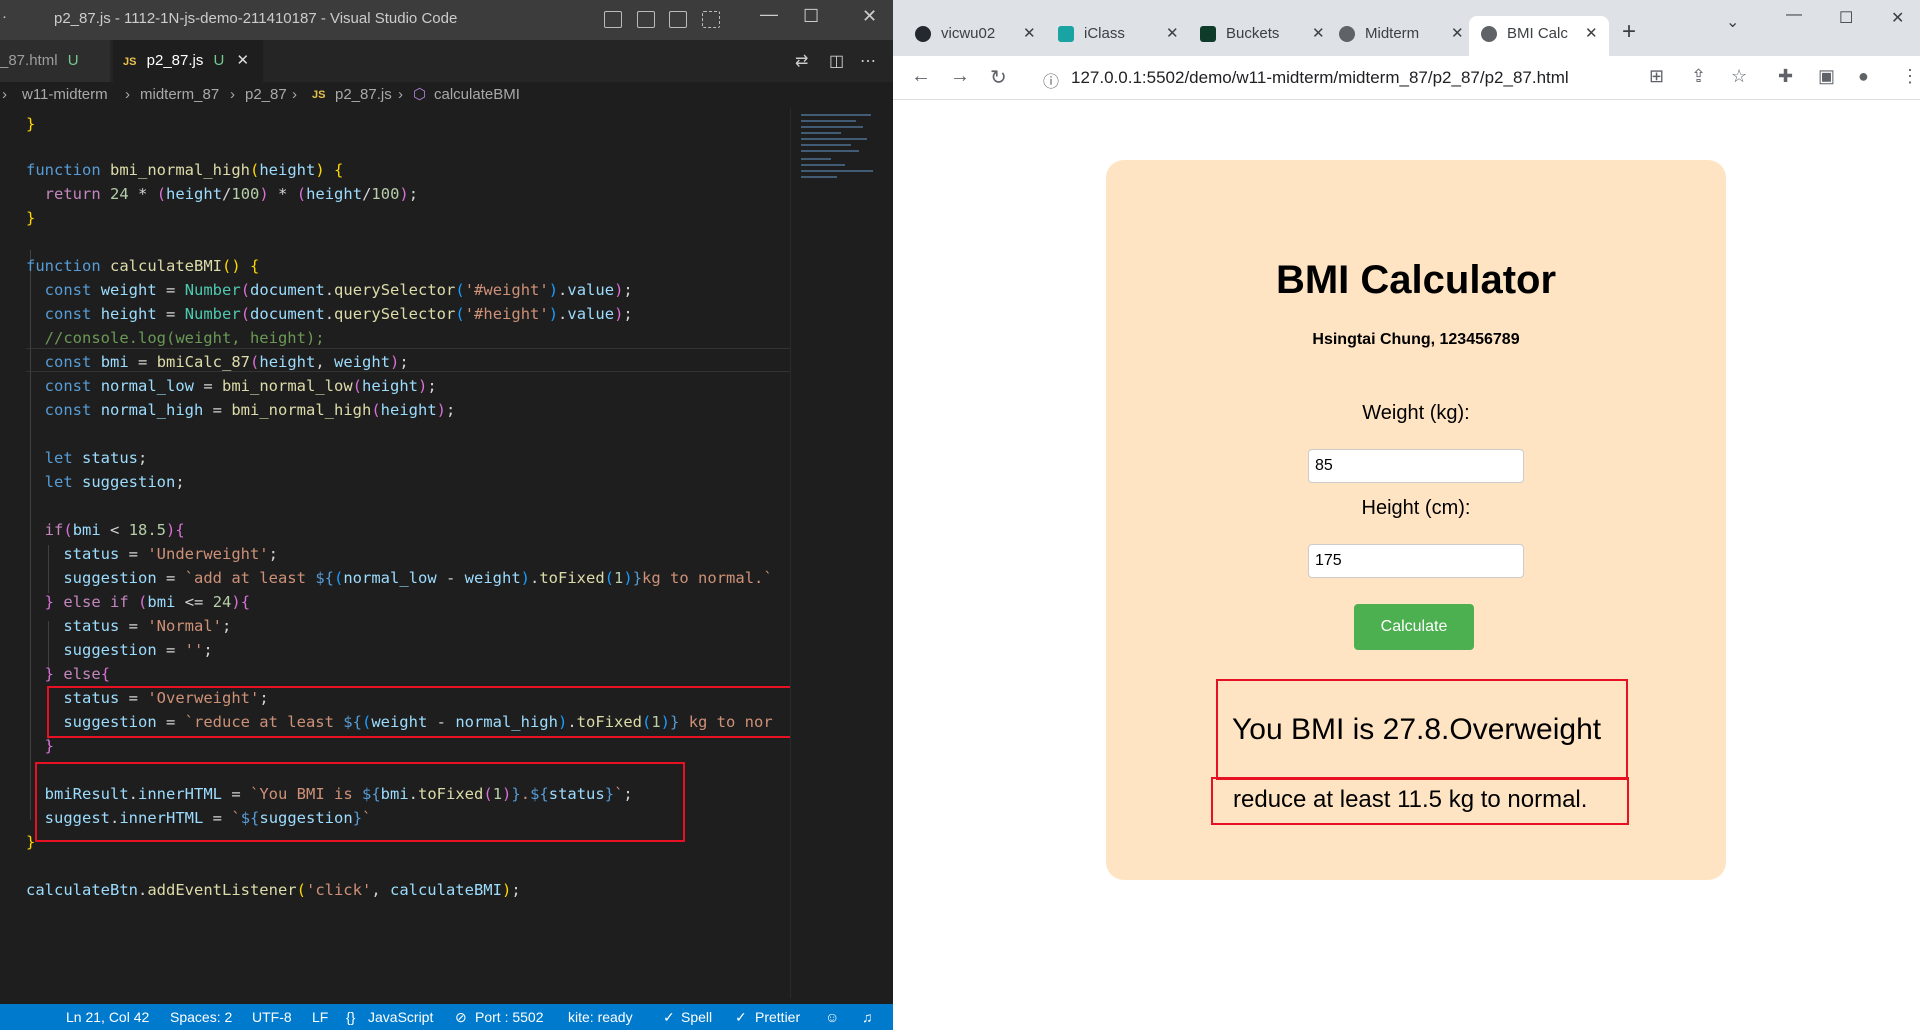  What do you see at coordinates (4, 94) in the screenshot?
I see `chevron-right-icon: ›` at bounding box center [4, 94].